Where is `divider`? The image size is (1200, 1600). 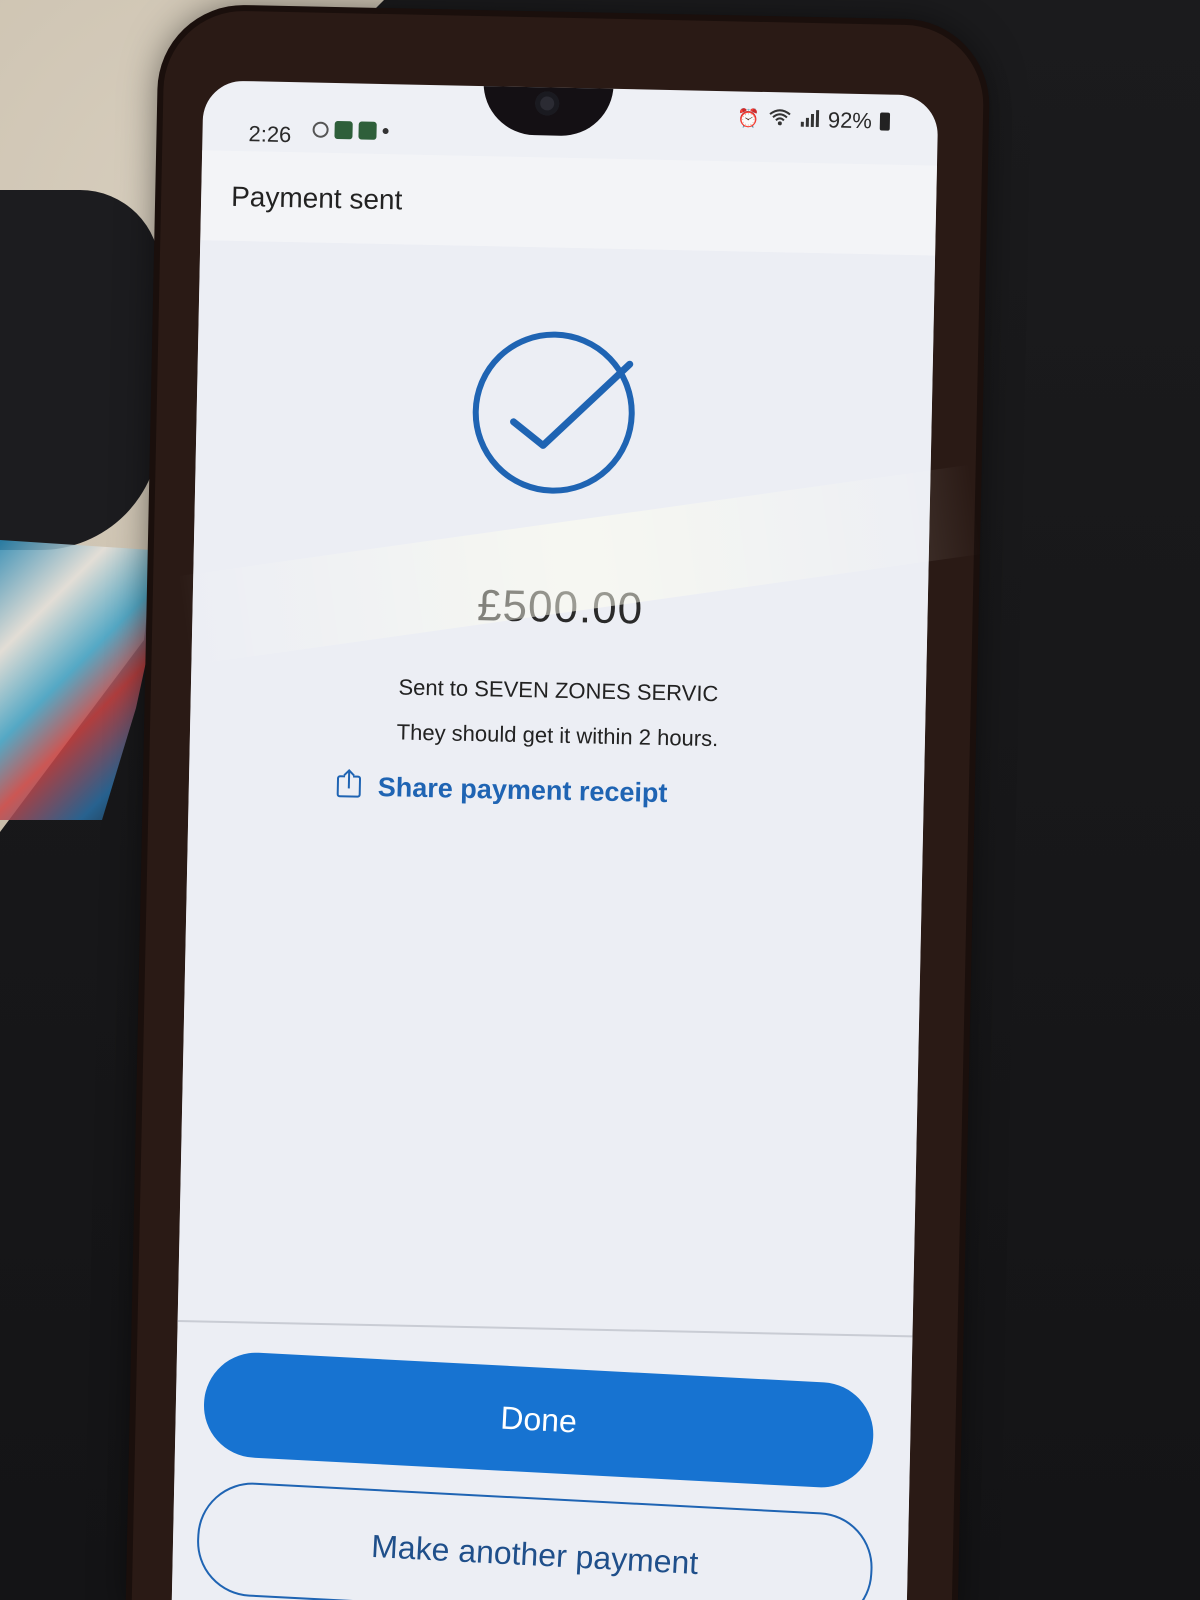 divider is located at coordinates (545, 1328).